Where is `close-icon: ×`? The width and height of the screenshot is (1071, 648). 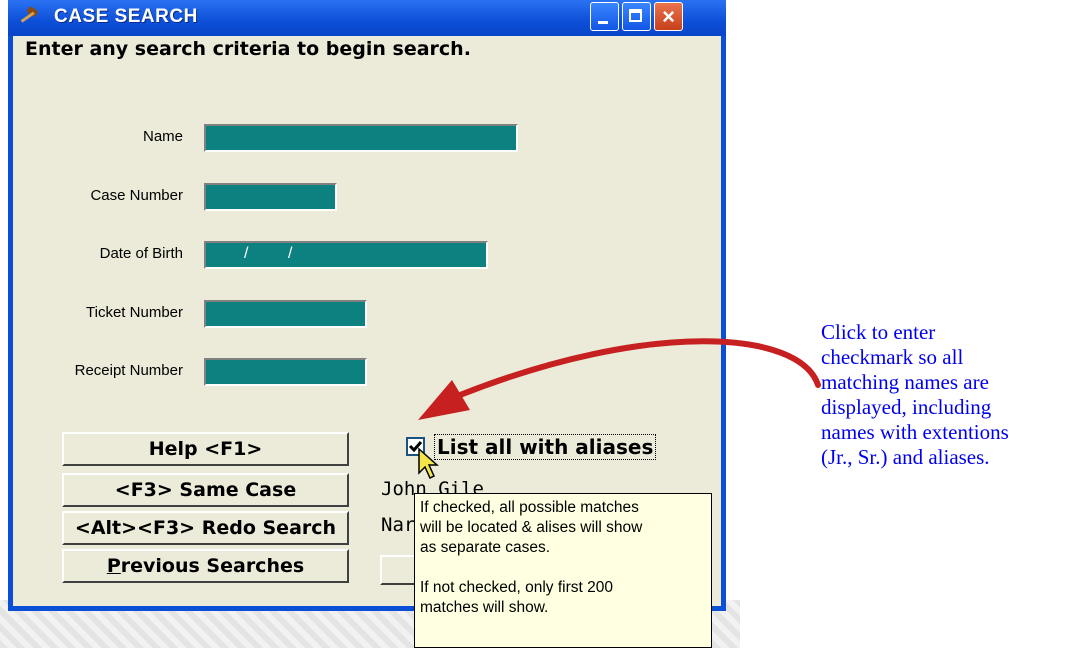
close-icon: × is located at coordinates (668, 16).